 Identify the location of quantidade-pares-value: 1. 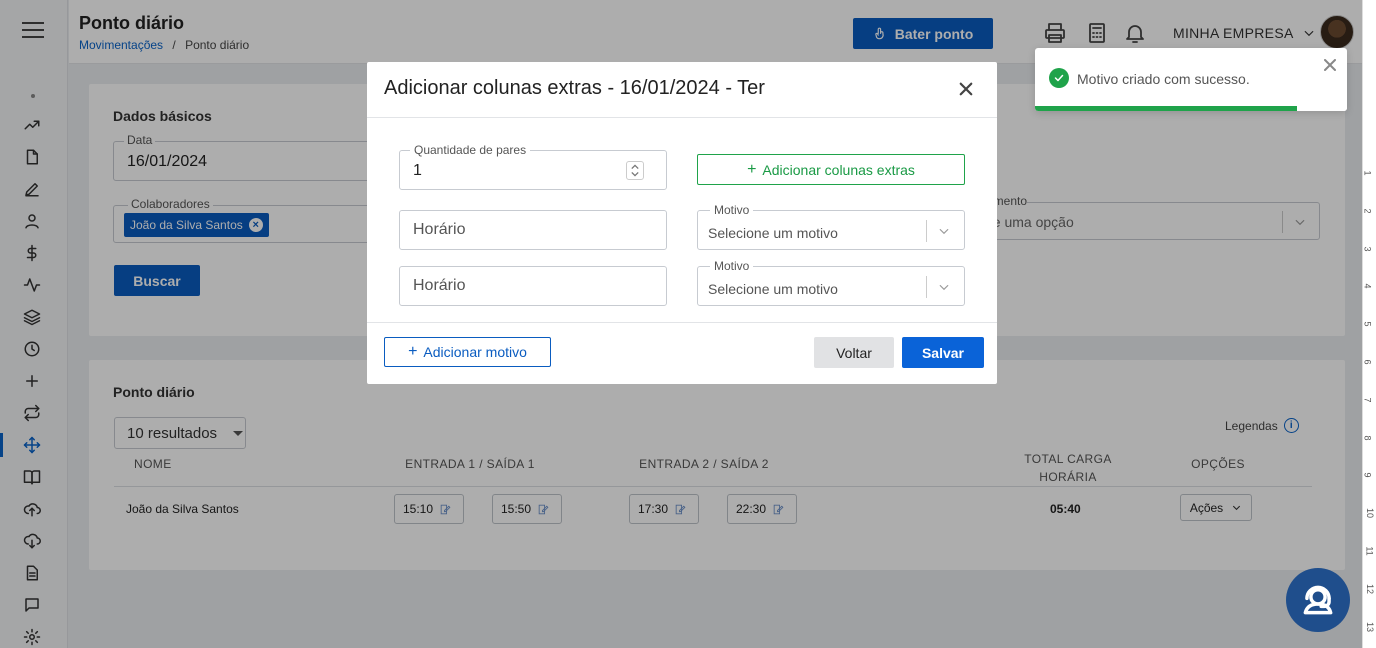
(417, 170).